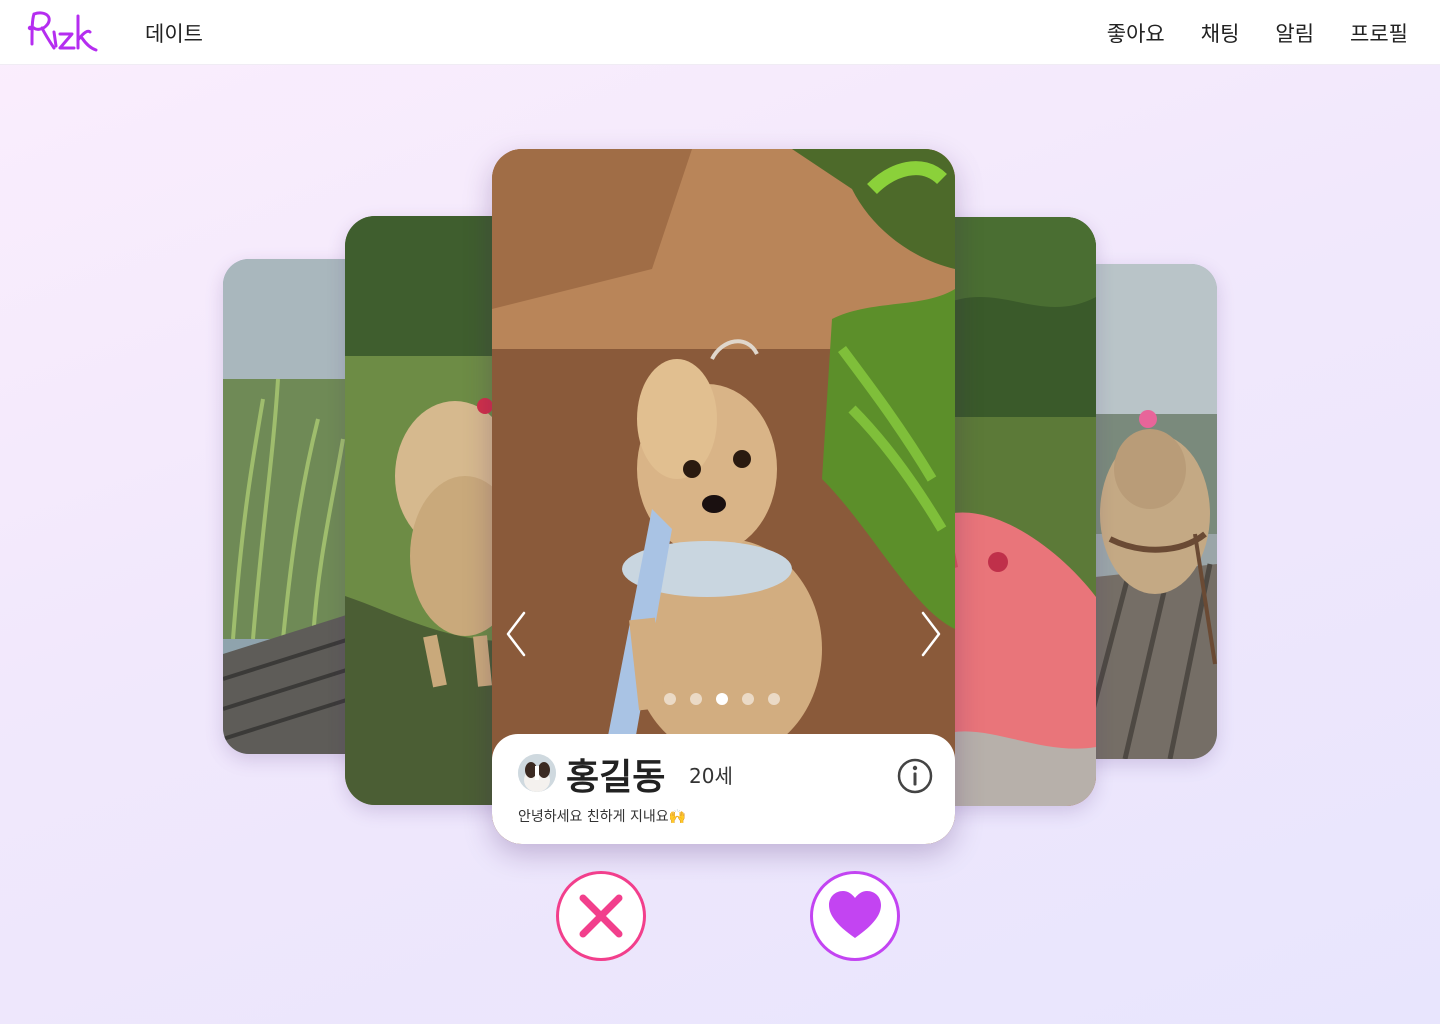  I want to click on close-icon, so click(601, 916).